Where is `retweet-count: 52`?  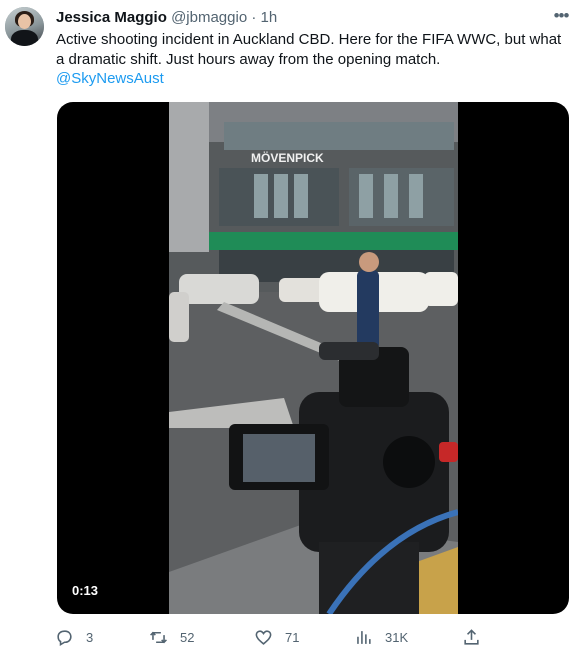 retweet-count: 52 is located at coordinates (187, 637).